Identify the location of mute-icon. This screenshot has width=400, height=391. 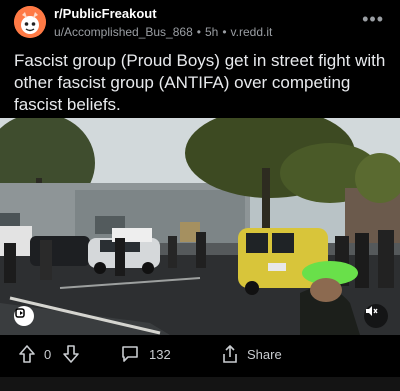
(376, 316).